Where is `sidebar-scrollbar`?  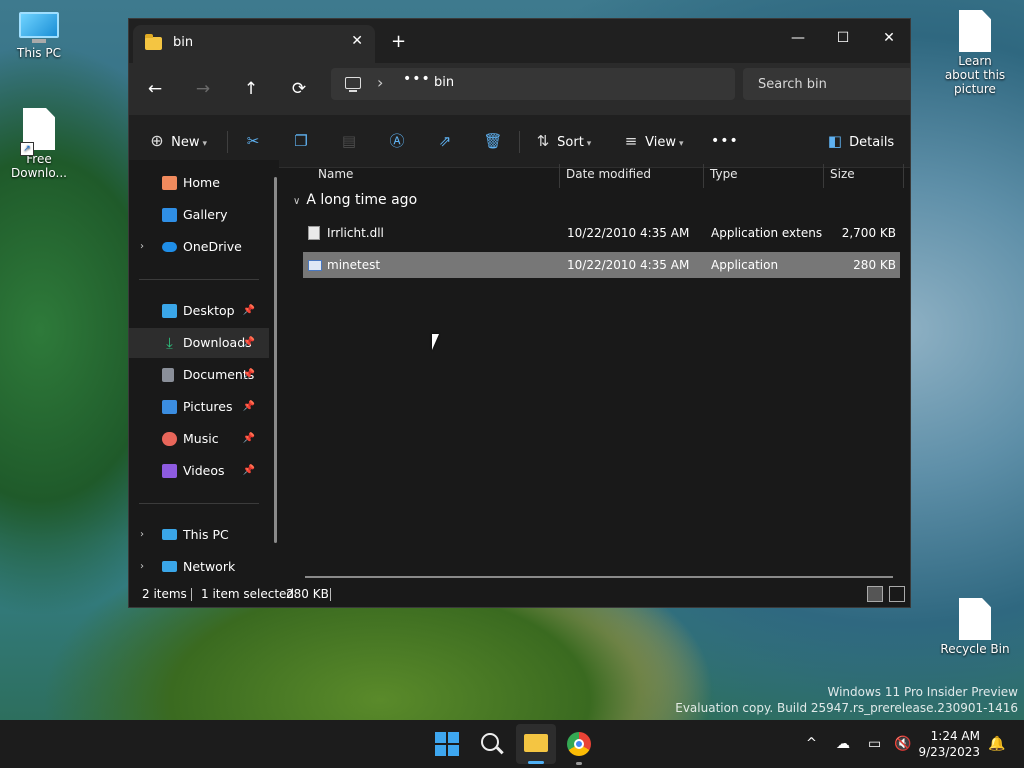 sidebar-scrollbar is located at coordinates (275, 360).